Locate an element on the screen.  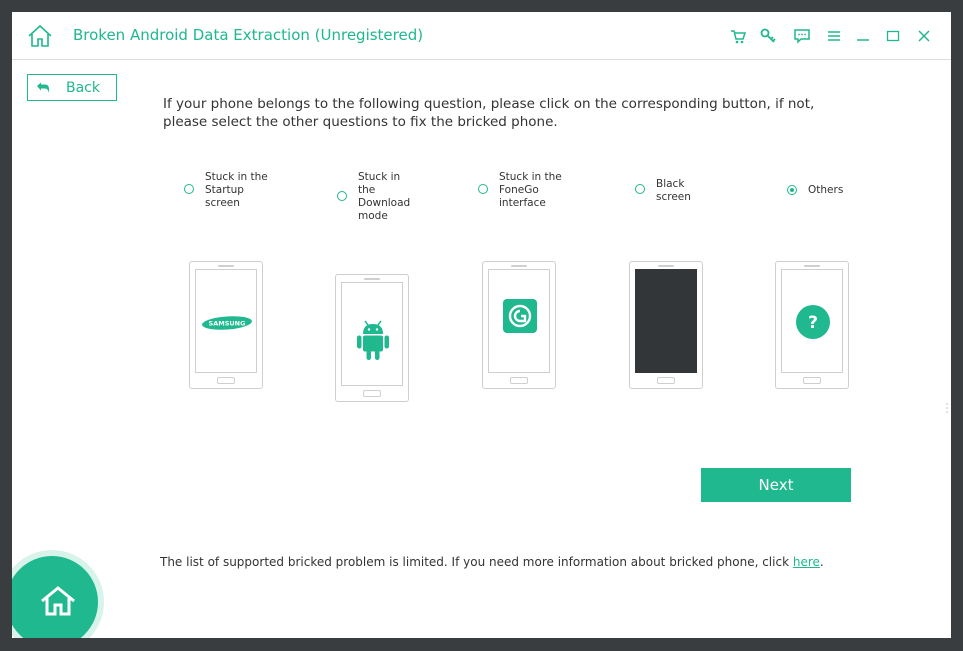
back-button: Back is located at coordinates (72, 87).